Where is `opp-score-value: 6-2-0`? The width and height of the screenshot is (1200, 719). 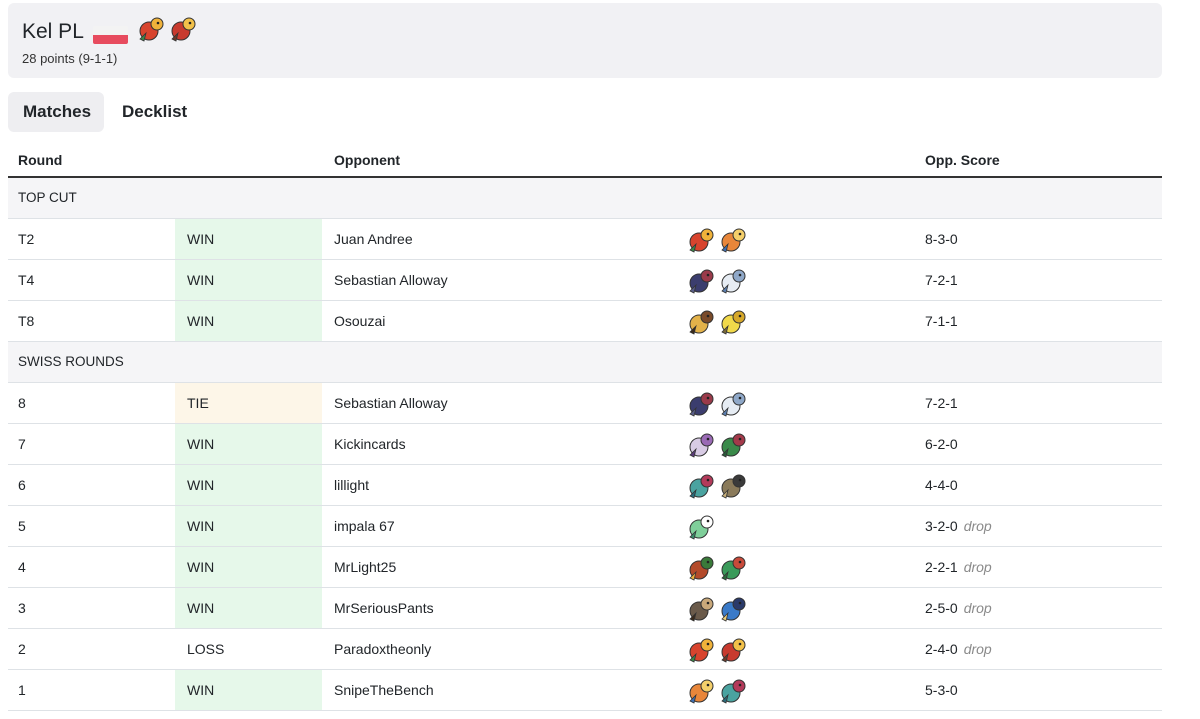 opp-score-value: 6-2-0 is located at coordinates (941, 444).